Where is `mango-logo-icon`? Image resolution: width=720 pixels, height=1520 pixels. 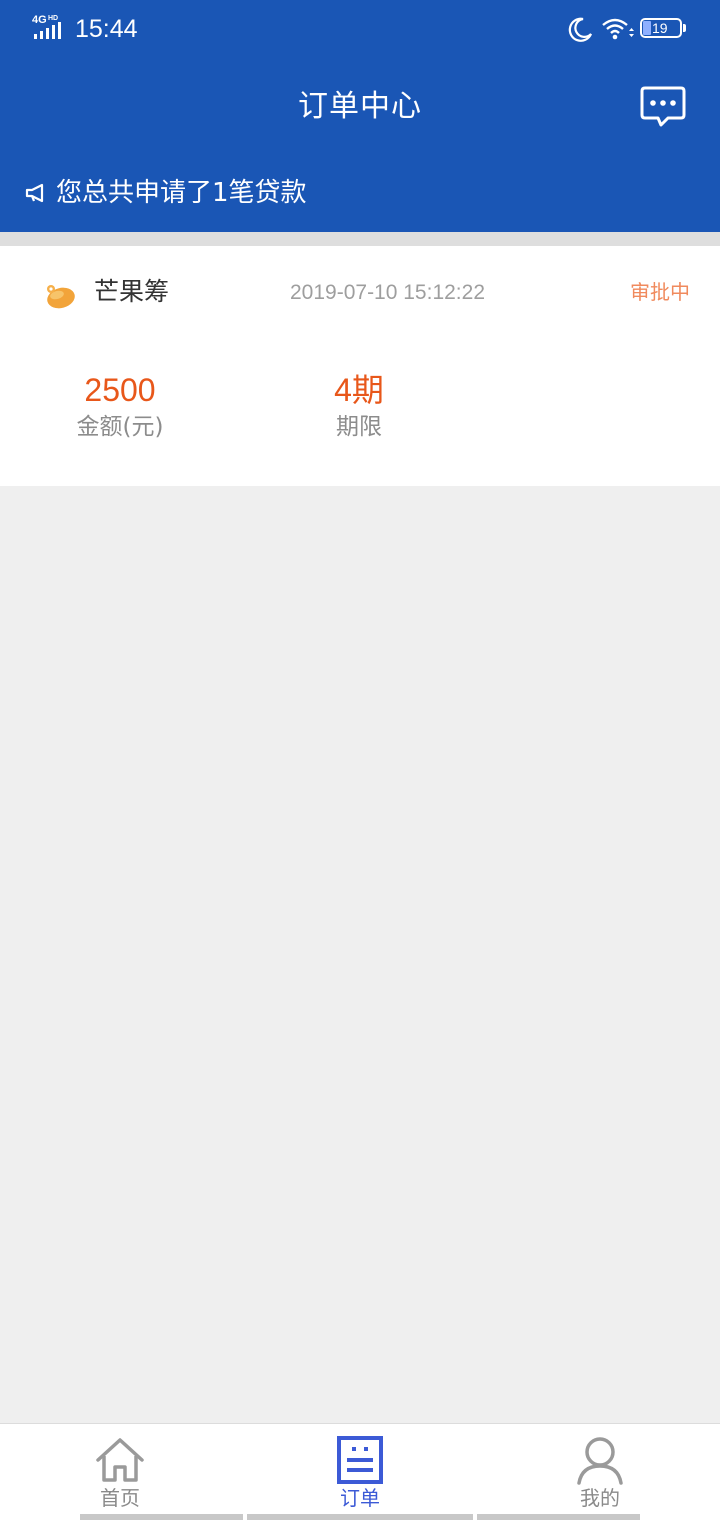 mango-logo-icon is located at coordinates (61, 297).